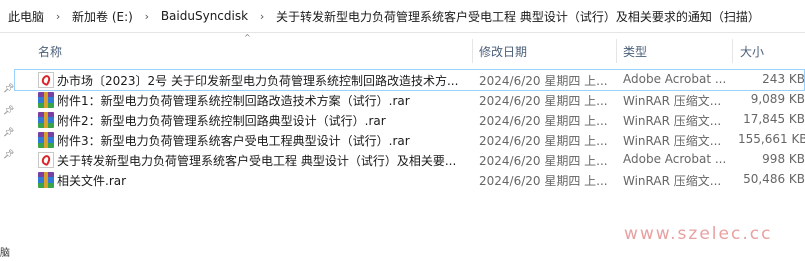 The height and width of the screenshot is (261, 805). I want to click on file-name: 附件1：新型电力负荷管理系统控制回路改造技术方案（试行）.rar, so click(233, 101).